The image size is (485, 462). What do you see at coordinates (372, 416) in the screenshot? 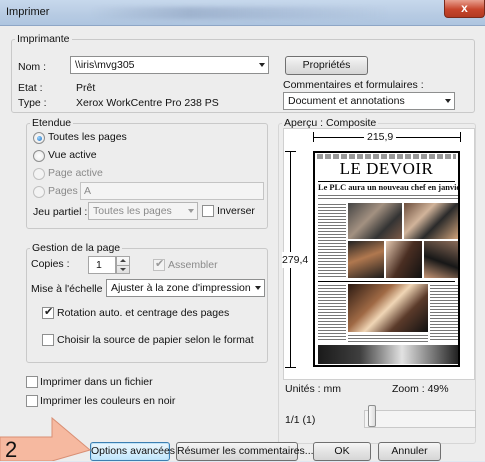
I see `page-slider-thumb` at bounding box center [372, 416].